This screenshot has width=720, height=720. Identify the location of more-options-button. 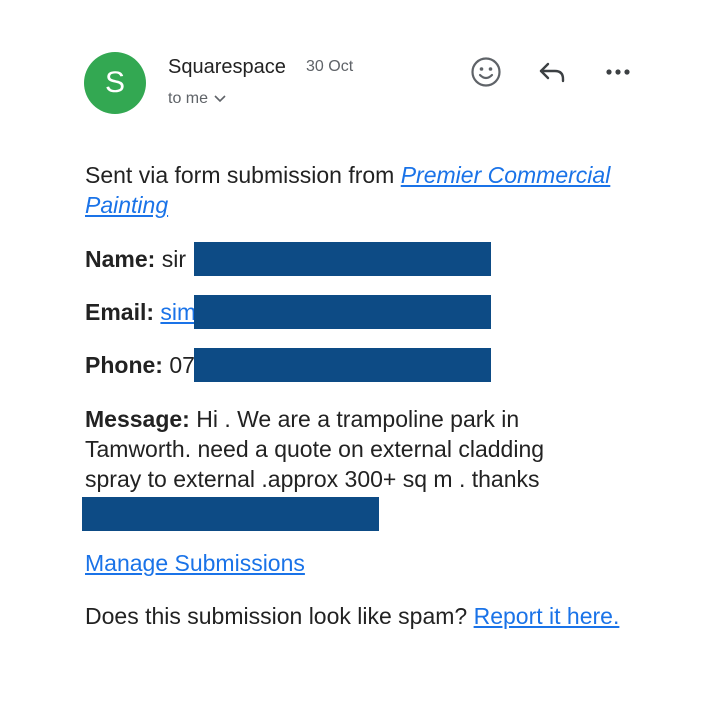
(618, 72).